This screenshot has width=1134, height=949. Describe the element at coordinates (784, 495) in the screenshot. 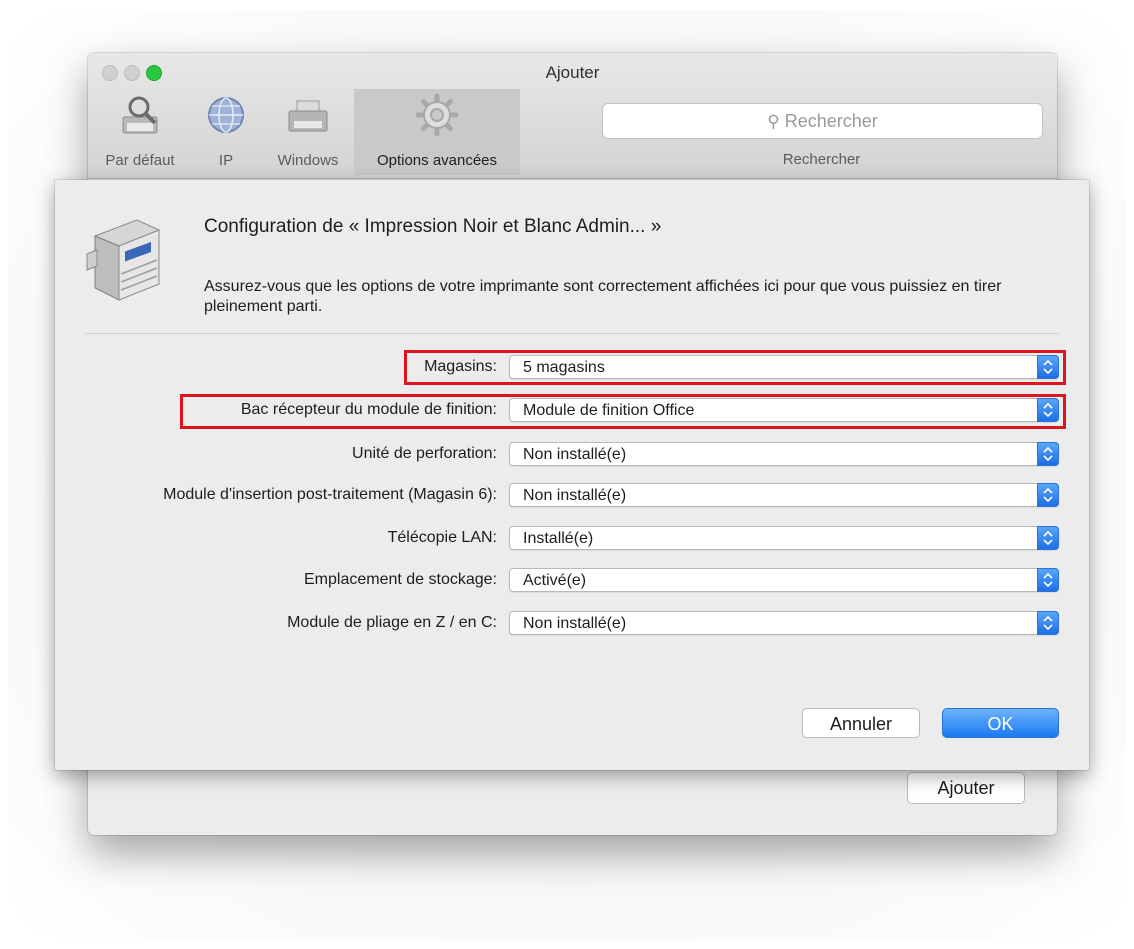

I see `inserter-select: Non installé(e)` at that location.